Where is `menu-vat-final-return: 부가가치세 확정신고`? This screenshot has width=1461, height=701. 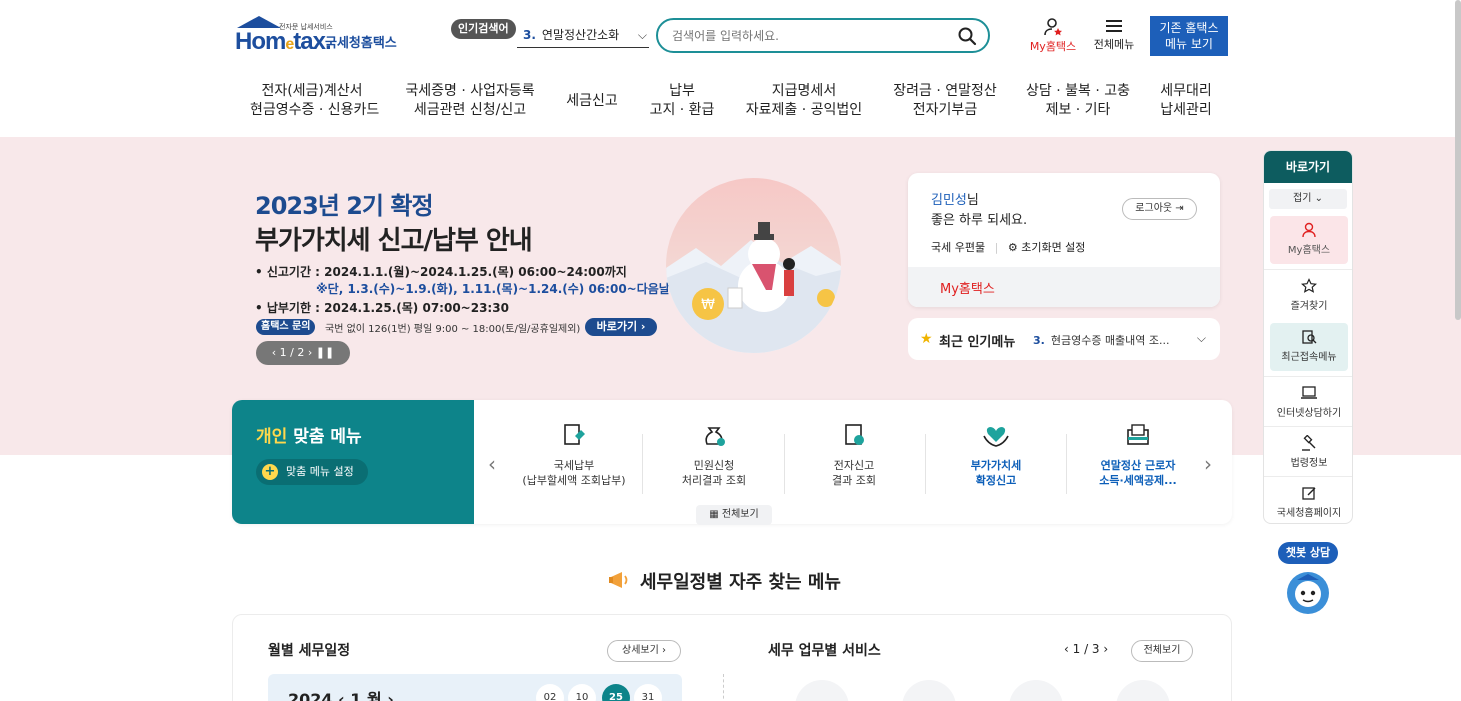 menu-vat-final-return: 부가가치세 확정신고 is located at coordinates (996, 459).